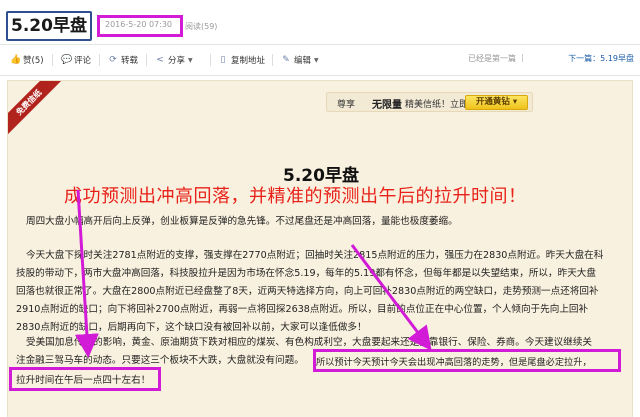 The width and height of the screenshot is (640, 417). I want to click on comment-button: 💬 评论, so click(76, 60).